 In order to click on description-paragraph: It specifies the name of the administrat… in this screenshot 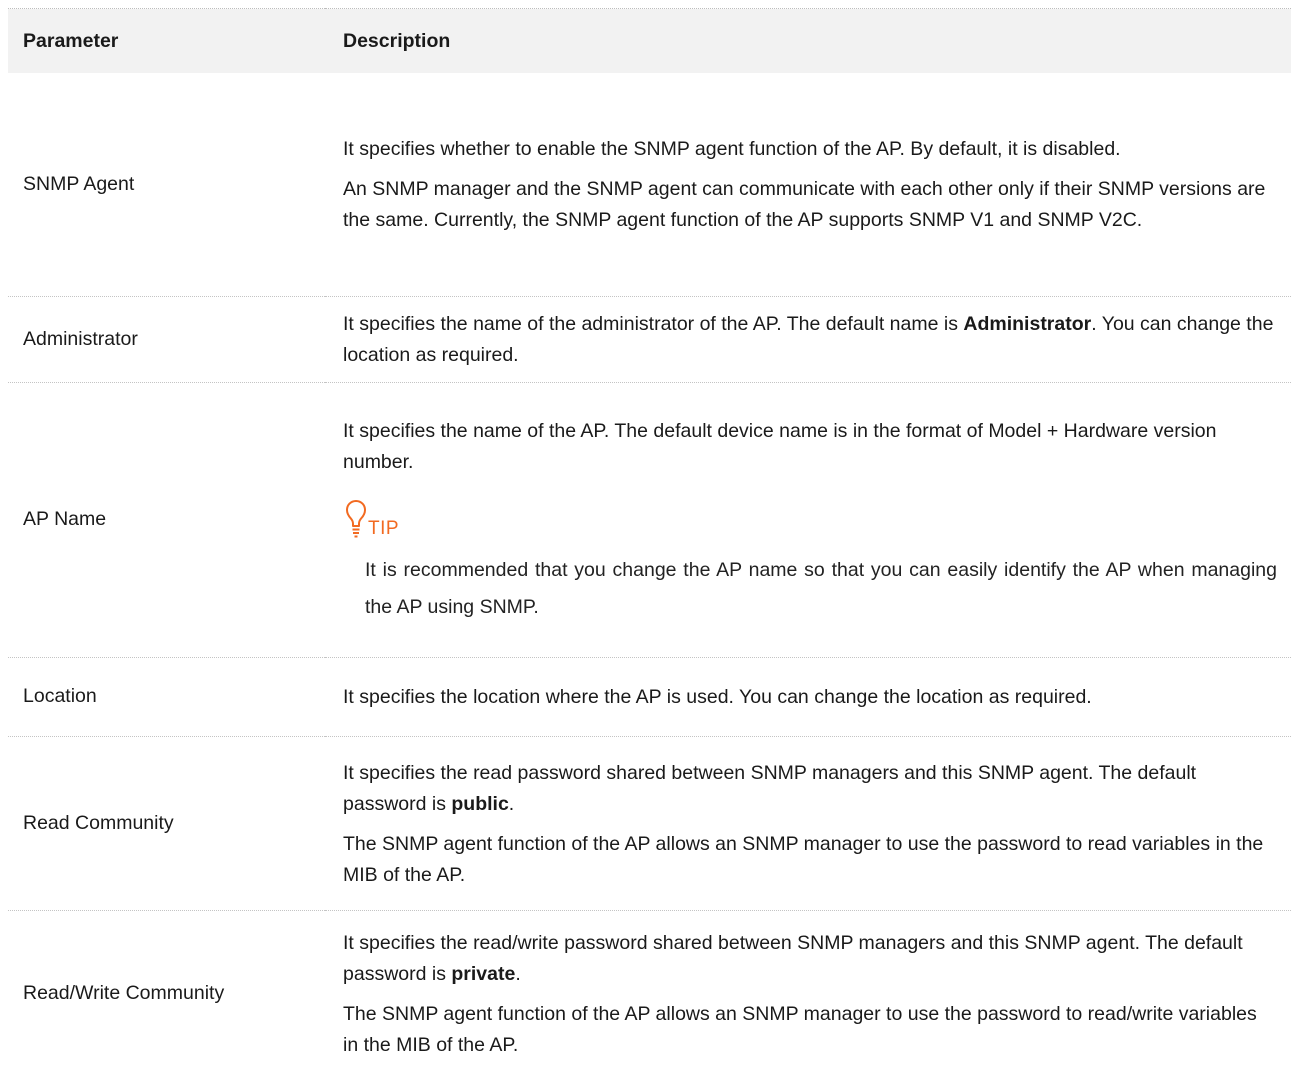, I will do `click(810, 340)`.